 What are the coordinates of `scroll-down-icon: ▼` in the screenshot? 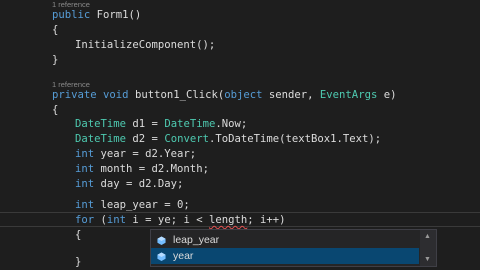 It's located at (427, 260).